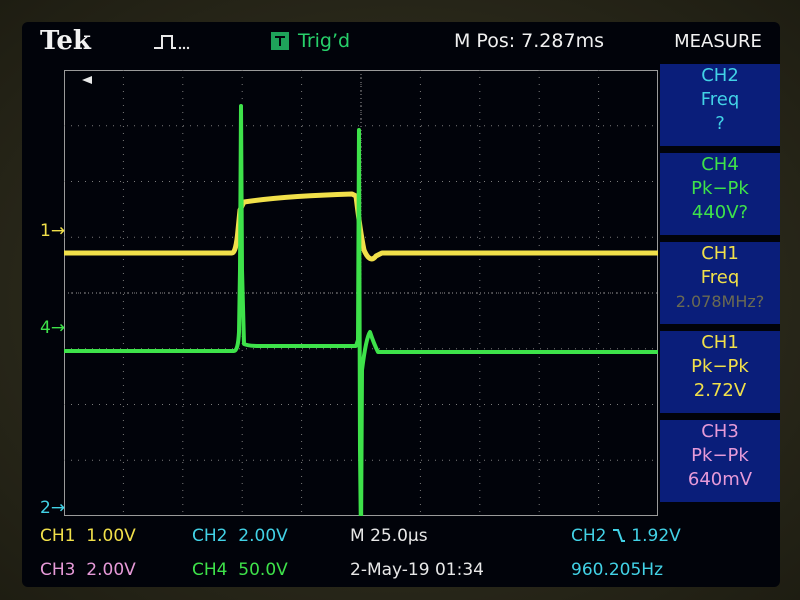 The height and width of the screenshot is (600, 800). What do you see at coordinates (210, 536) in the screenshot?
I see `ch2-label: CH2` at bounding box center [210, 536].